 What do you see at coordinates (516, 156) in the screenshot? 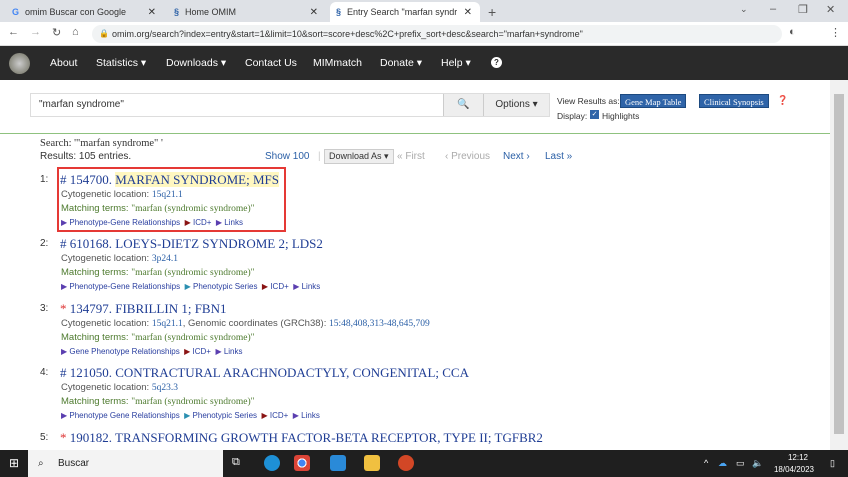
I see `next-link: Next ›` at bounding box center [516, 156].